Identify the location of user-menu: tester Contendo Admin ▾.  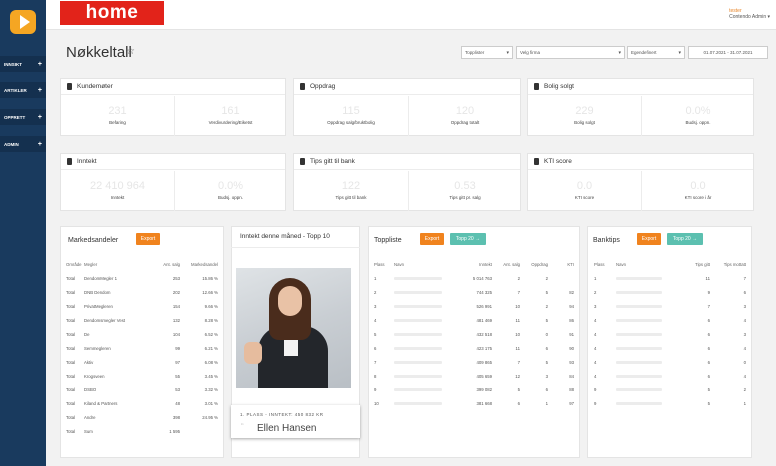
(749, 14).